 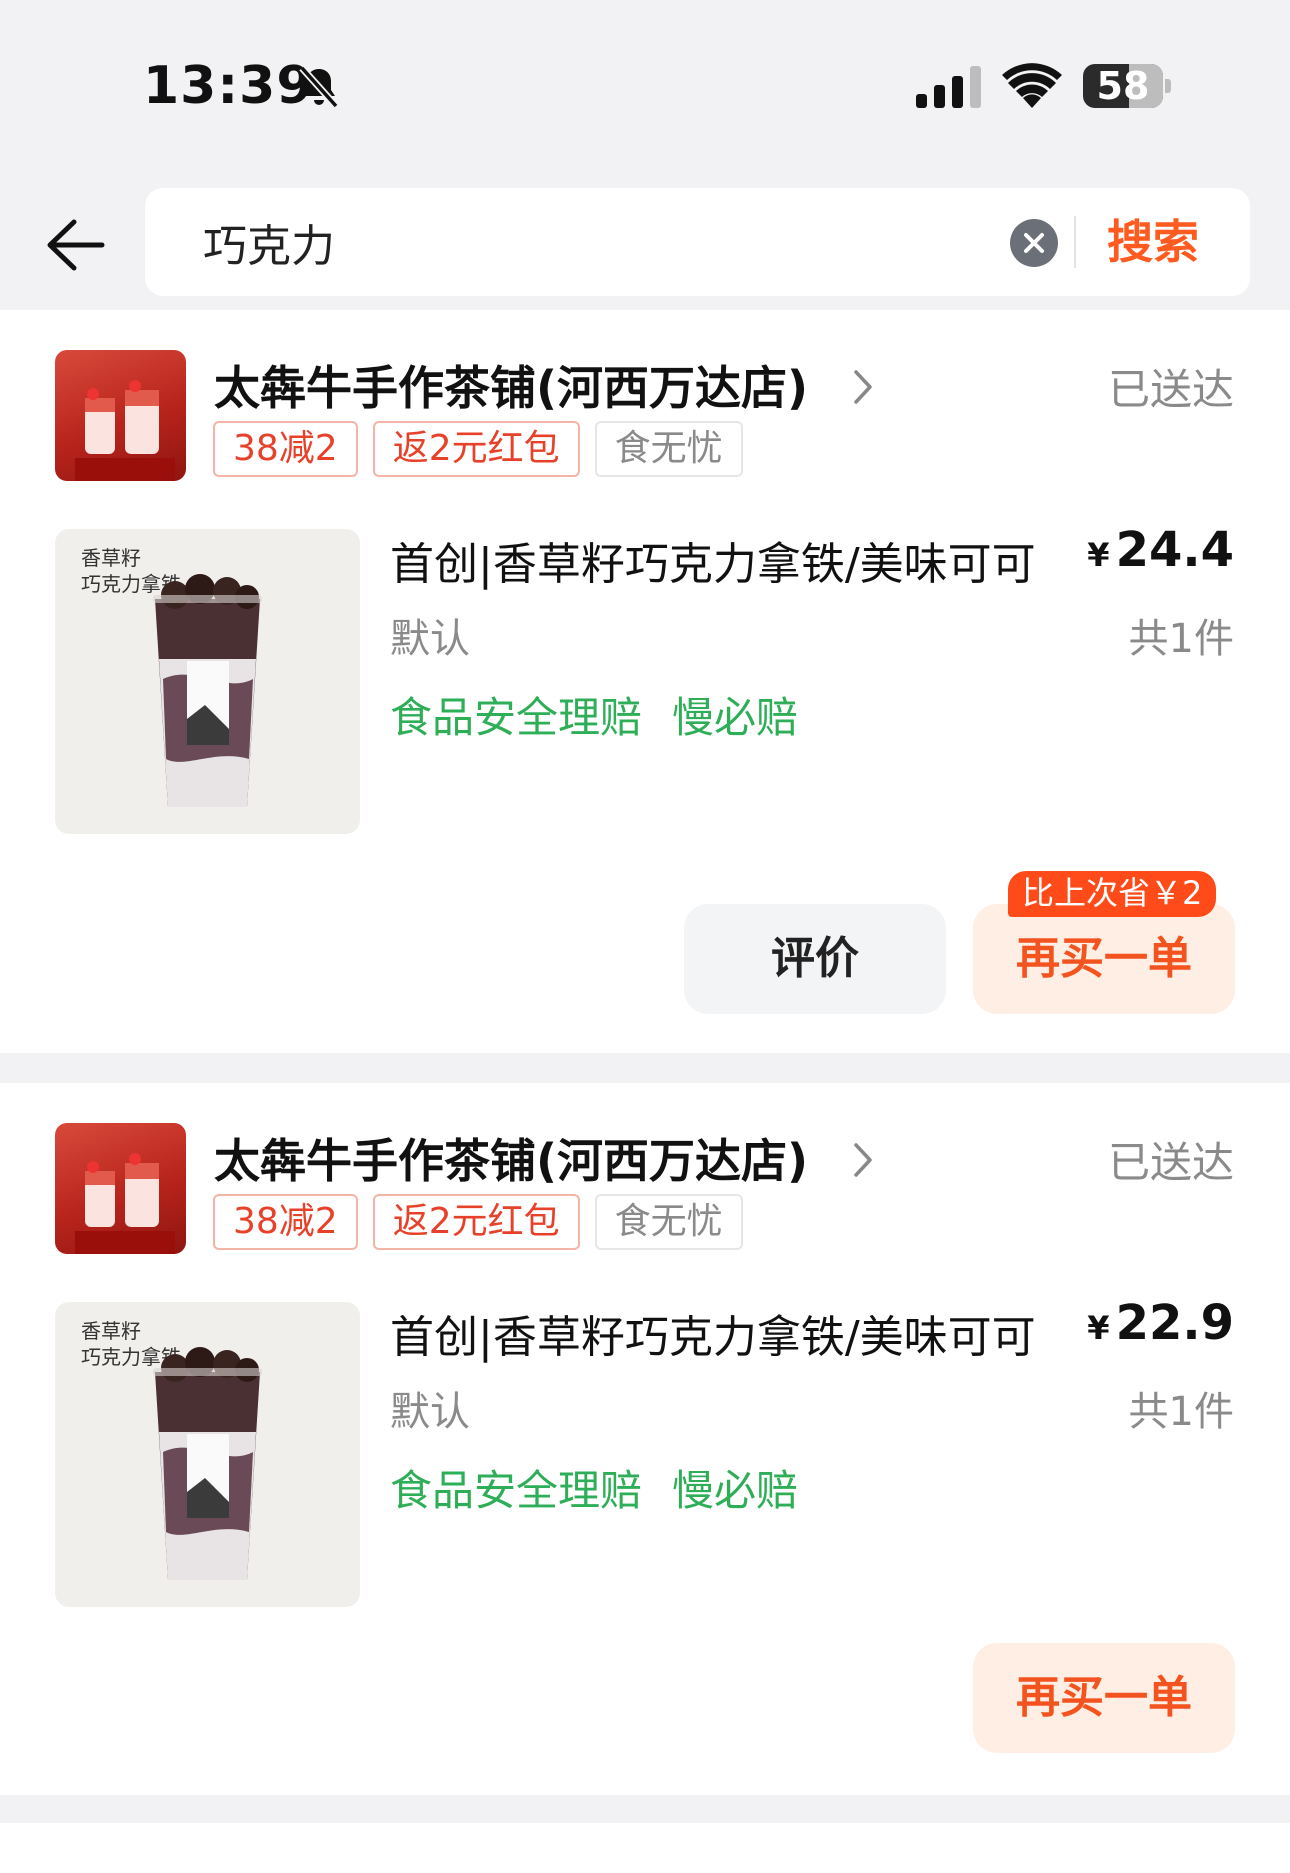 What do you see at coordinates (815, 959) in the screenshot?
I see `review-button: 评价` at bounding box center [815, 959].